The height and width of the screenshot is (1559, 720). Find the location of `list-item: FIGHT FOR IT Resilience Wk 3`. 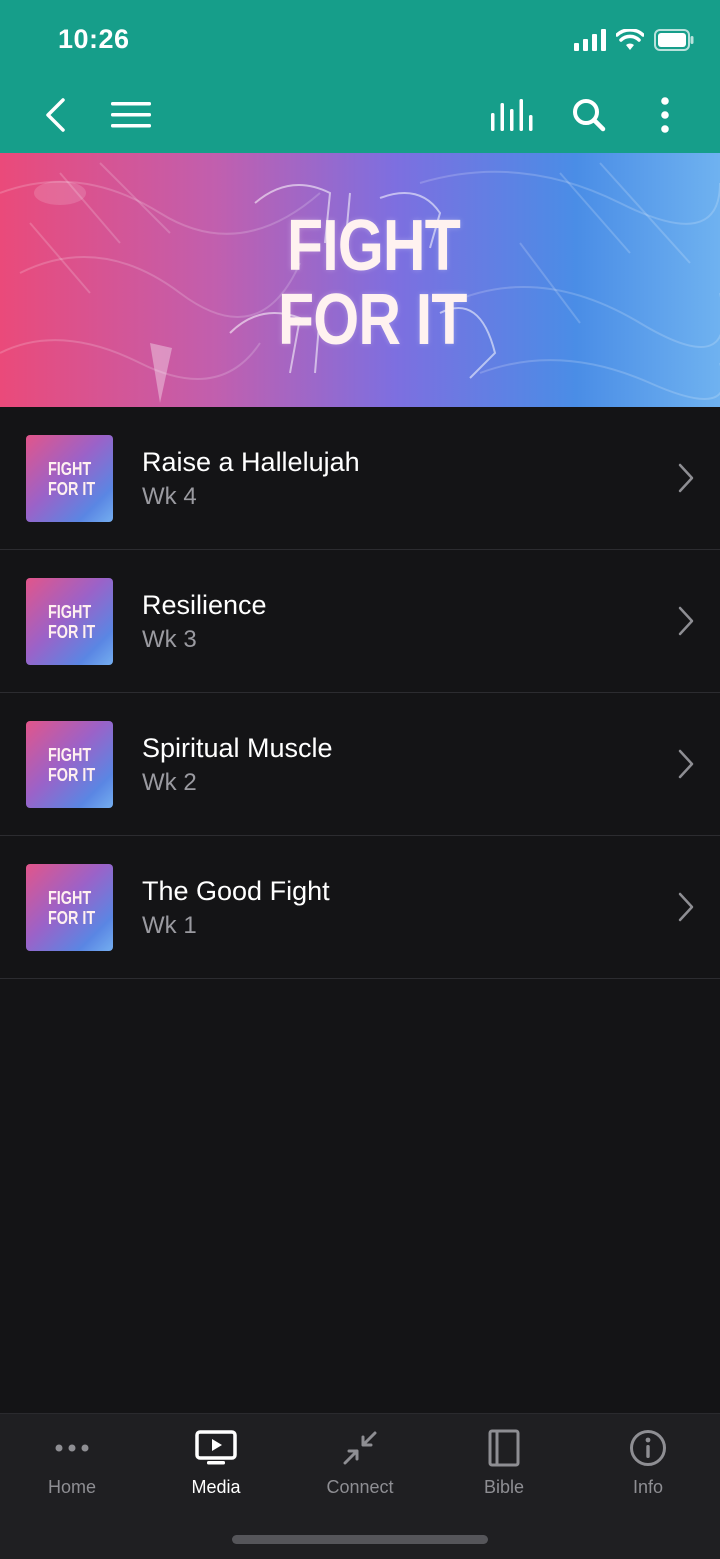

list-item: FIGHT FOR IT Resilience Wk 3 is located at coordinates (360, 621).